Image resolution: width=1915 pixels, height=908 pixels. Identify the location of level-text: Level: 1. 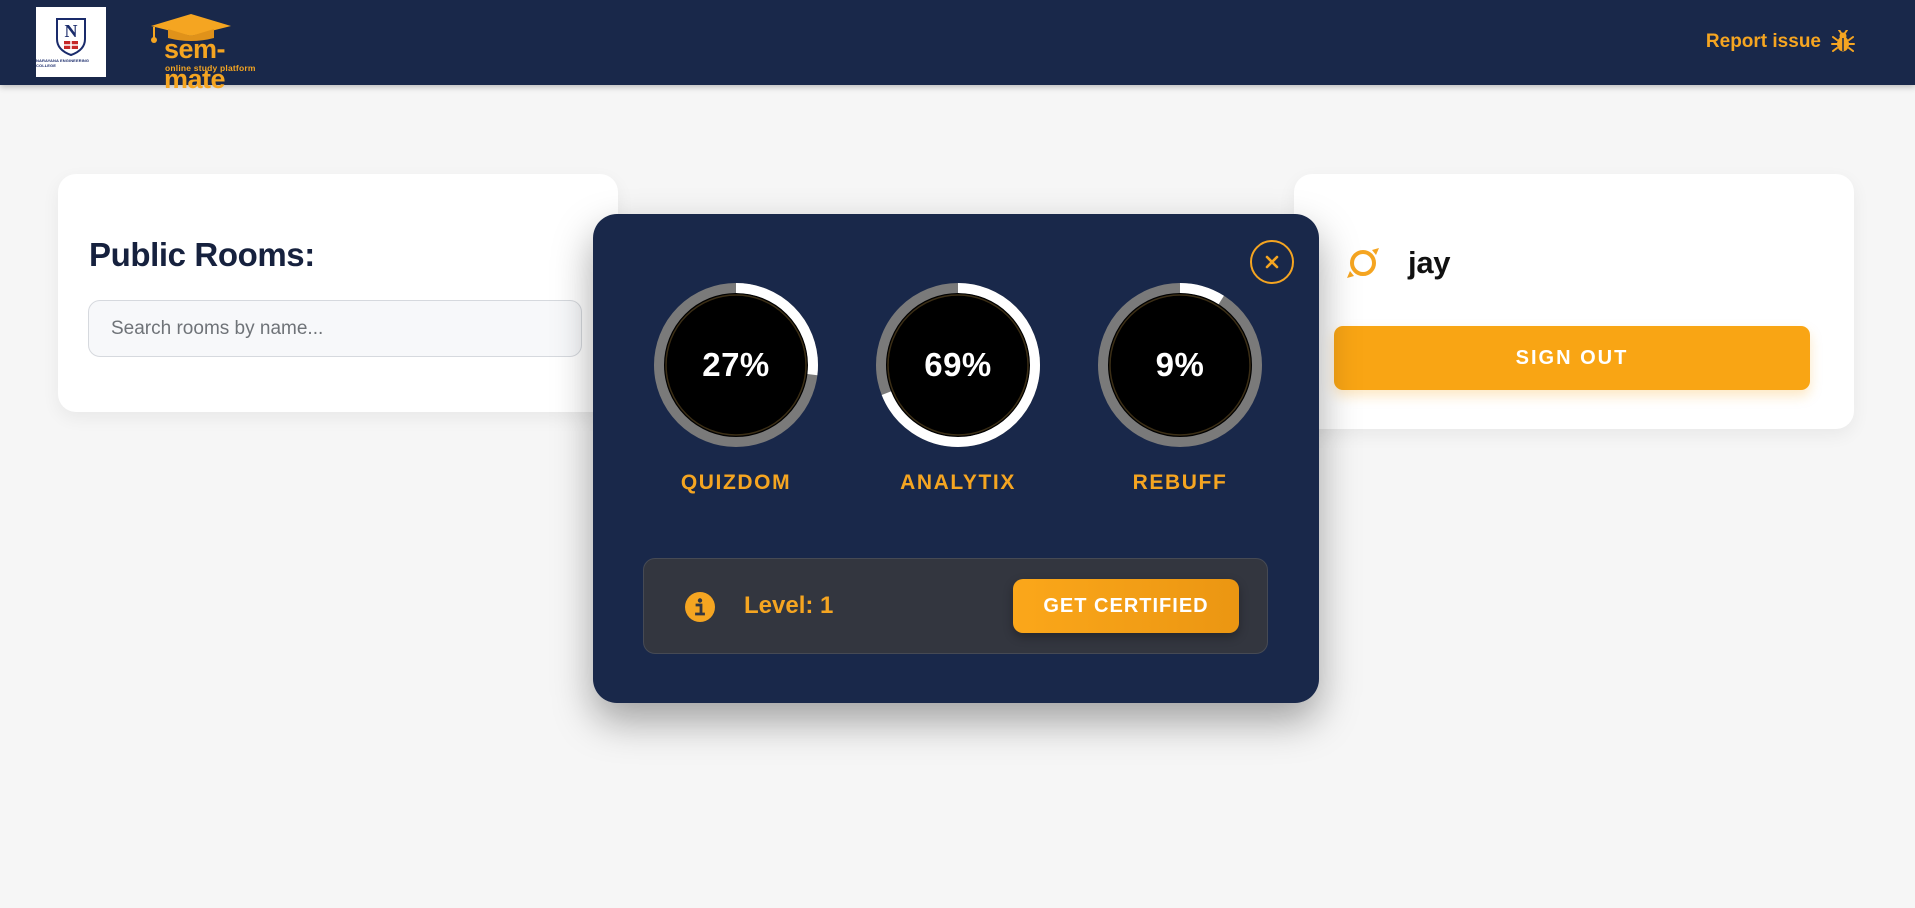
(789, 605).